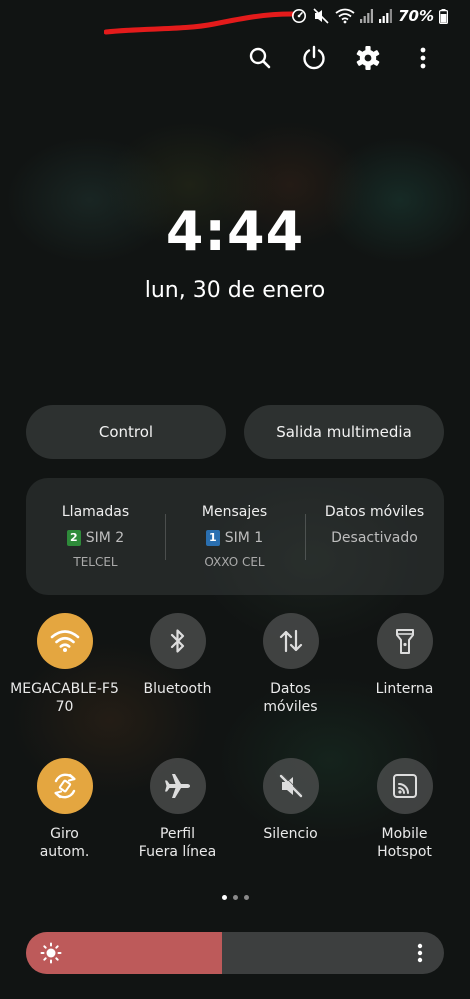 The width and height of the screenshot is (470, 999). Describe the element at coordinates (95, 512) in the screenshot. I see `sim-calls-title: Llamadas` at that location.